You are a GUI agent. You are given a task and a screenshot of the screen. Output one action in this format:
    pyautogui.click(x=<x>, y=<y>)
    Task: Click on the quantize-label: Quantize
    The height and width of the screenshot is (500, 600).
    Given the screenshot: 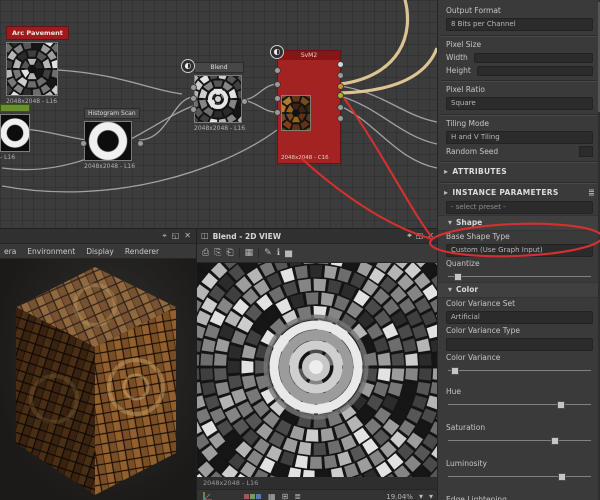 What is the action you would take?
    pyautogui.click(x=463, y=263)
    